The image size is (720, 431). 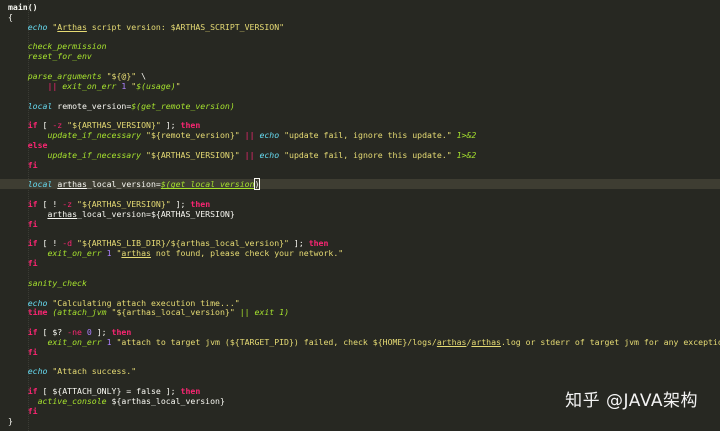 I want to click on code-token: ||, so click(x=52, y=85).